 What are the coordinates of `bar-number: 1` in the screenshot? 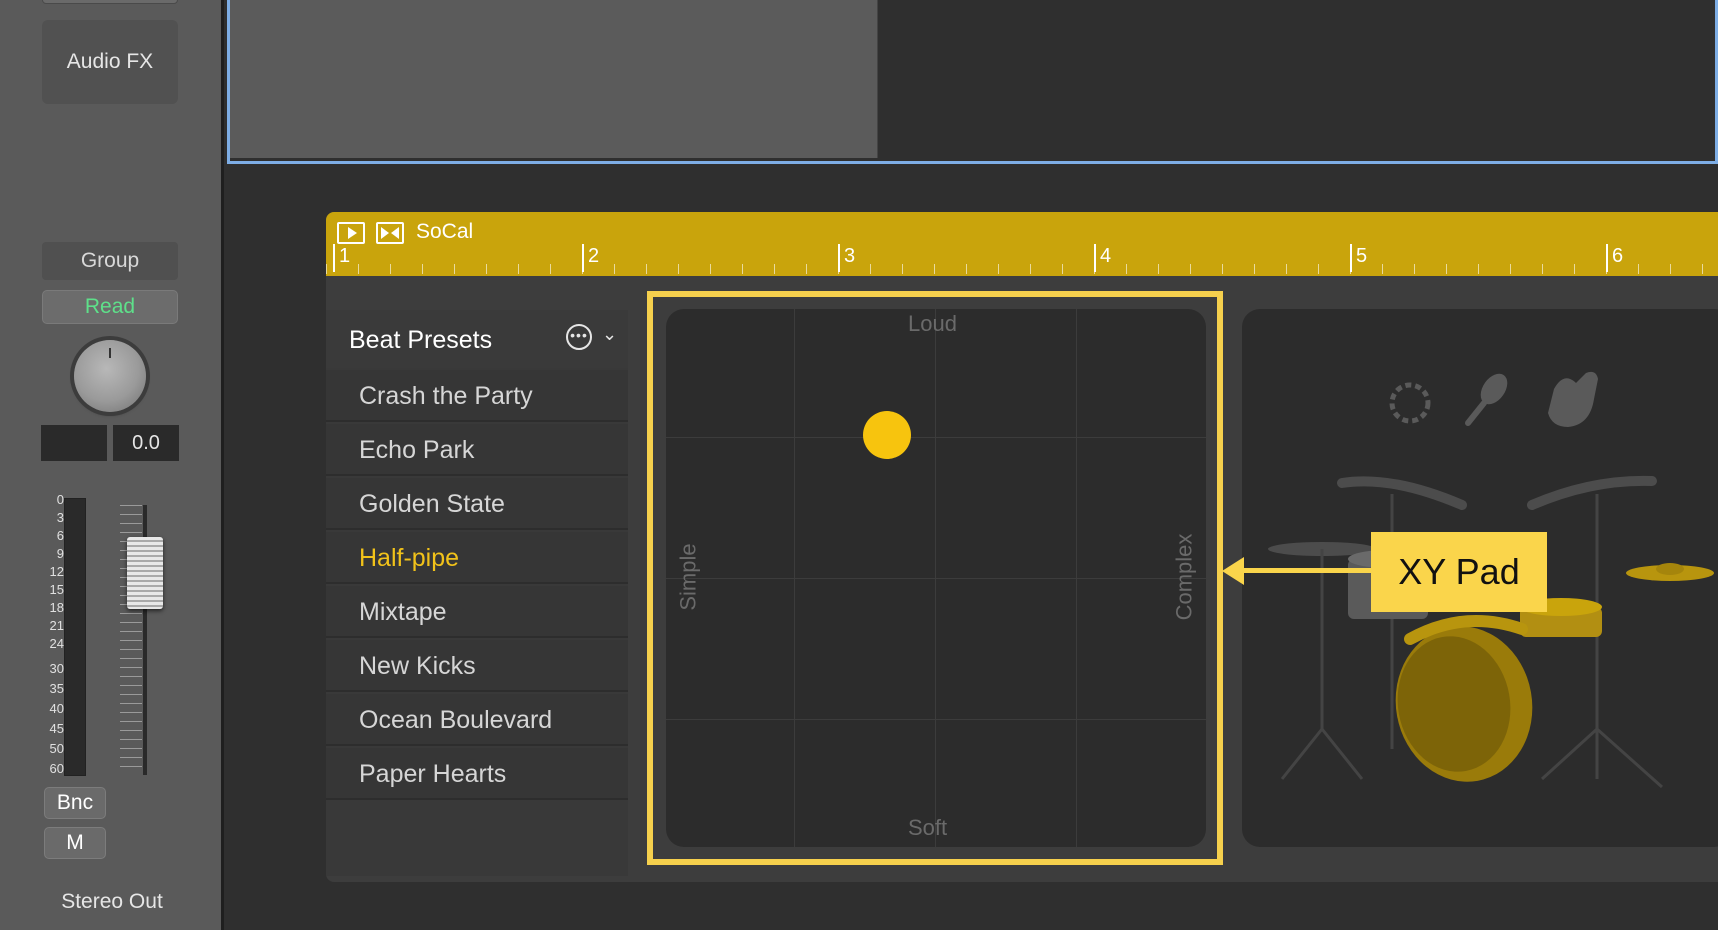 It's located at (341, 258).